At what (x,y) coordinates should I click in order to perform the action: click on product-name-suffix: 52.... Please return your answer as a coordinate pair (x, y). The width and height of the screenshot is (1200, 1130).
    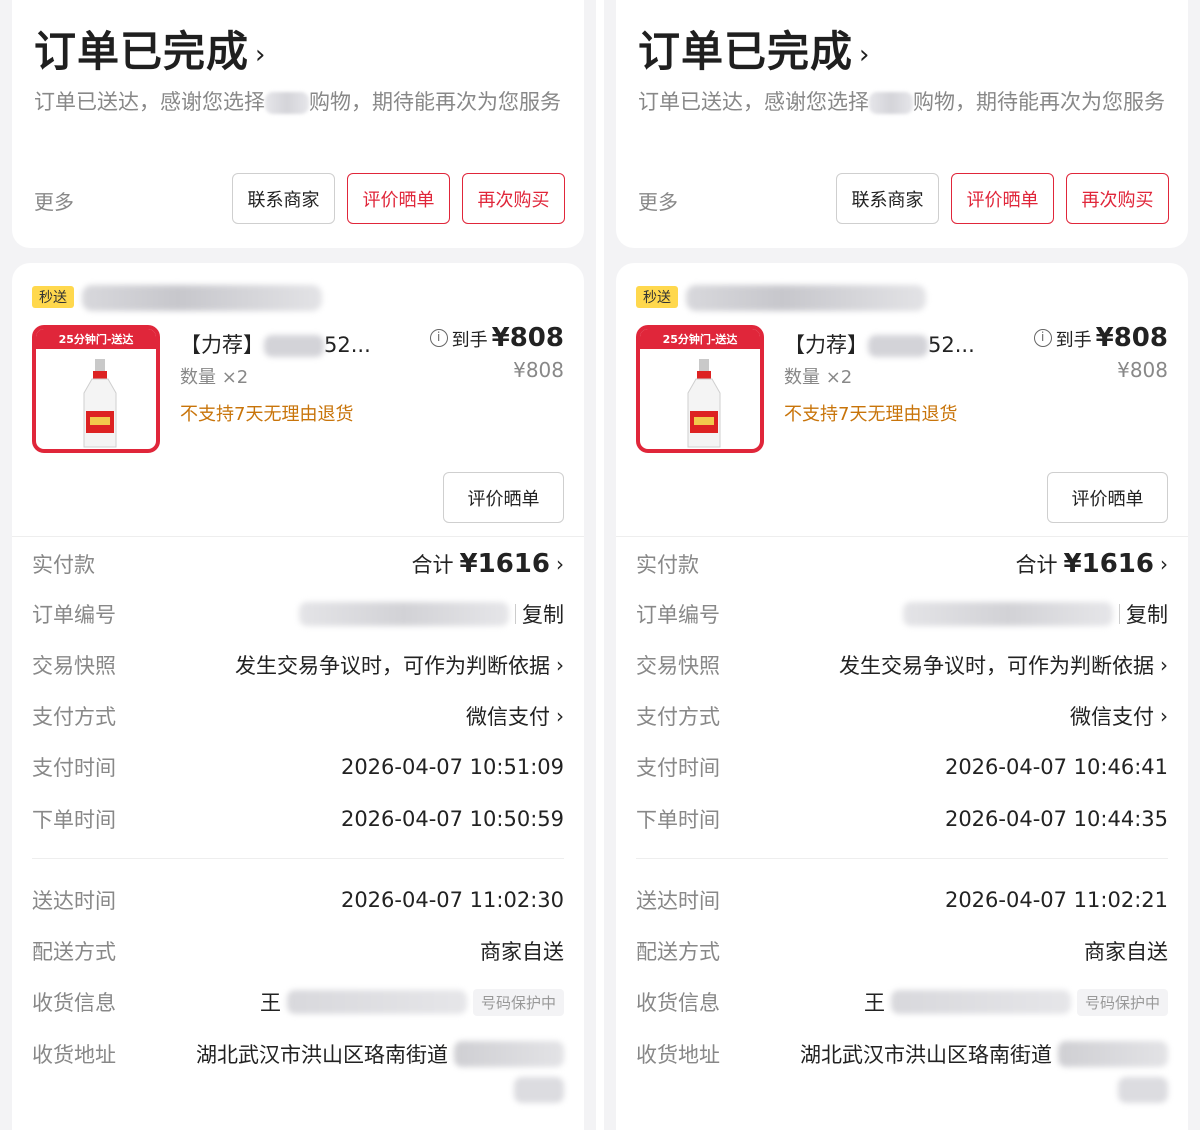
    Looking at the image, I should click on (347, 345).